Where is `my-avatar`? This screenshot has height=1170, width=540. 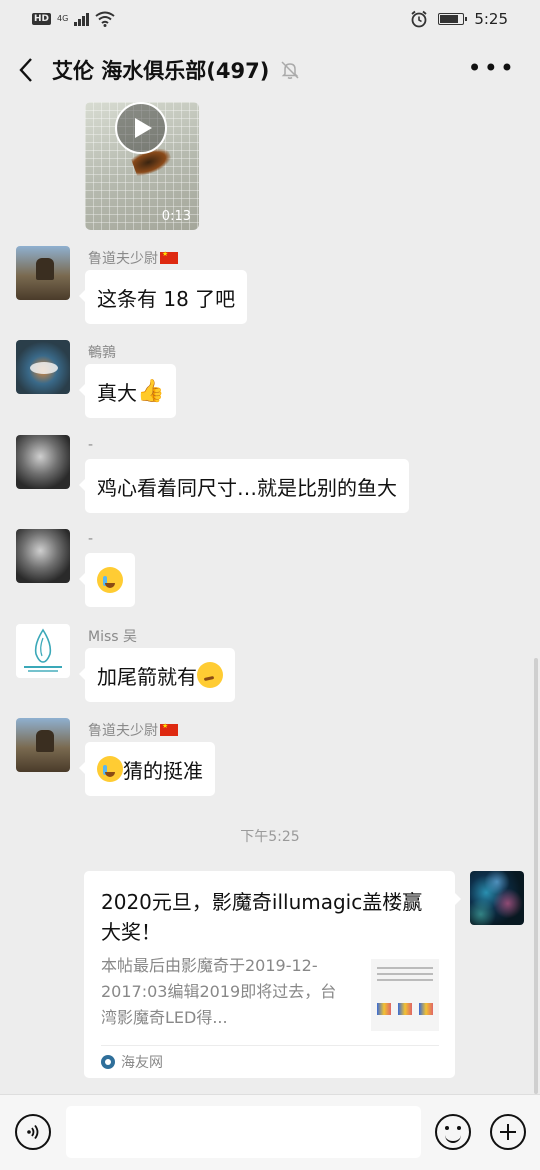
my-avatar is located at coordinates (497, 898).